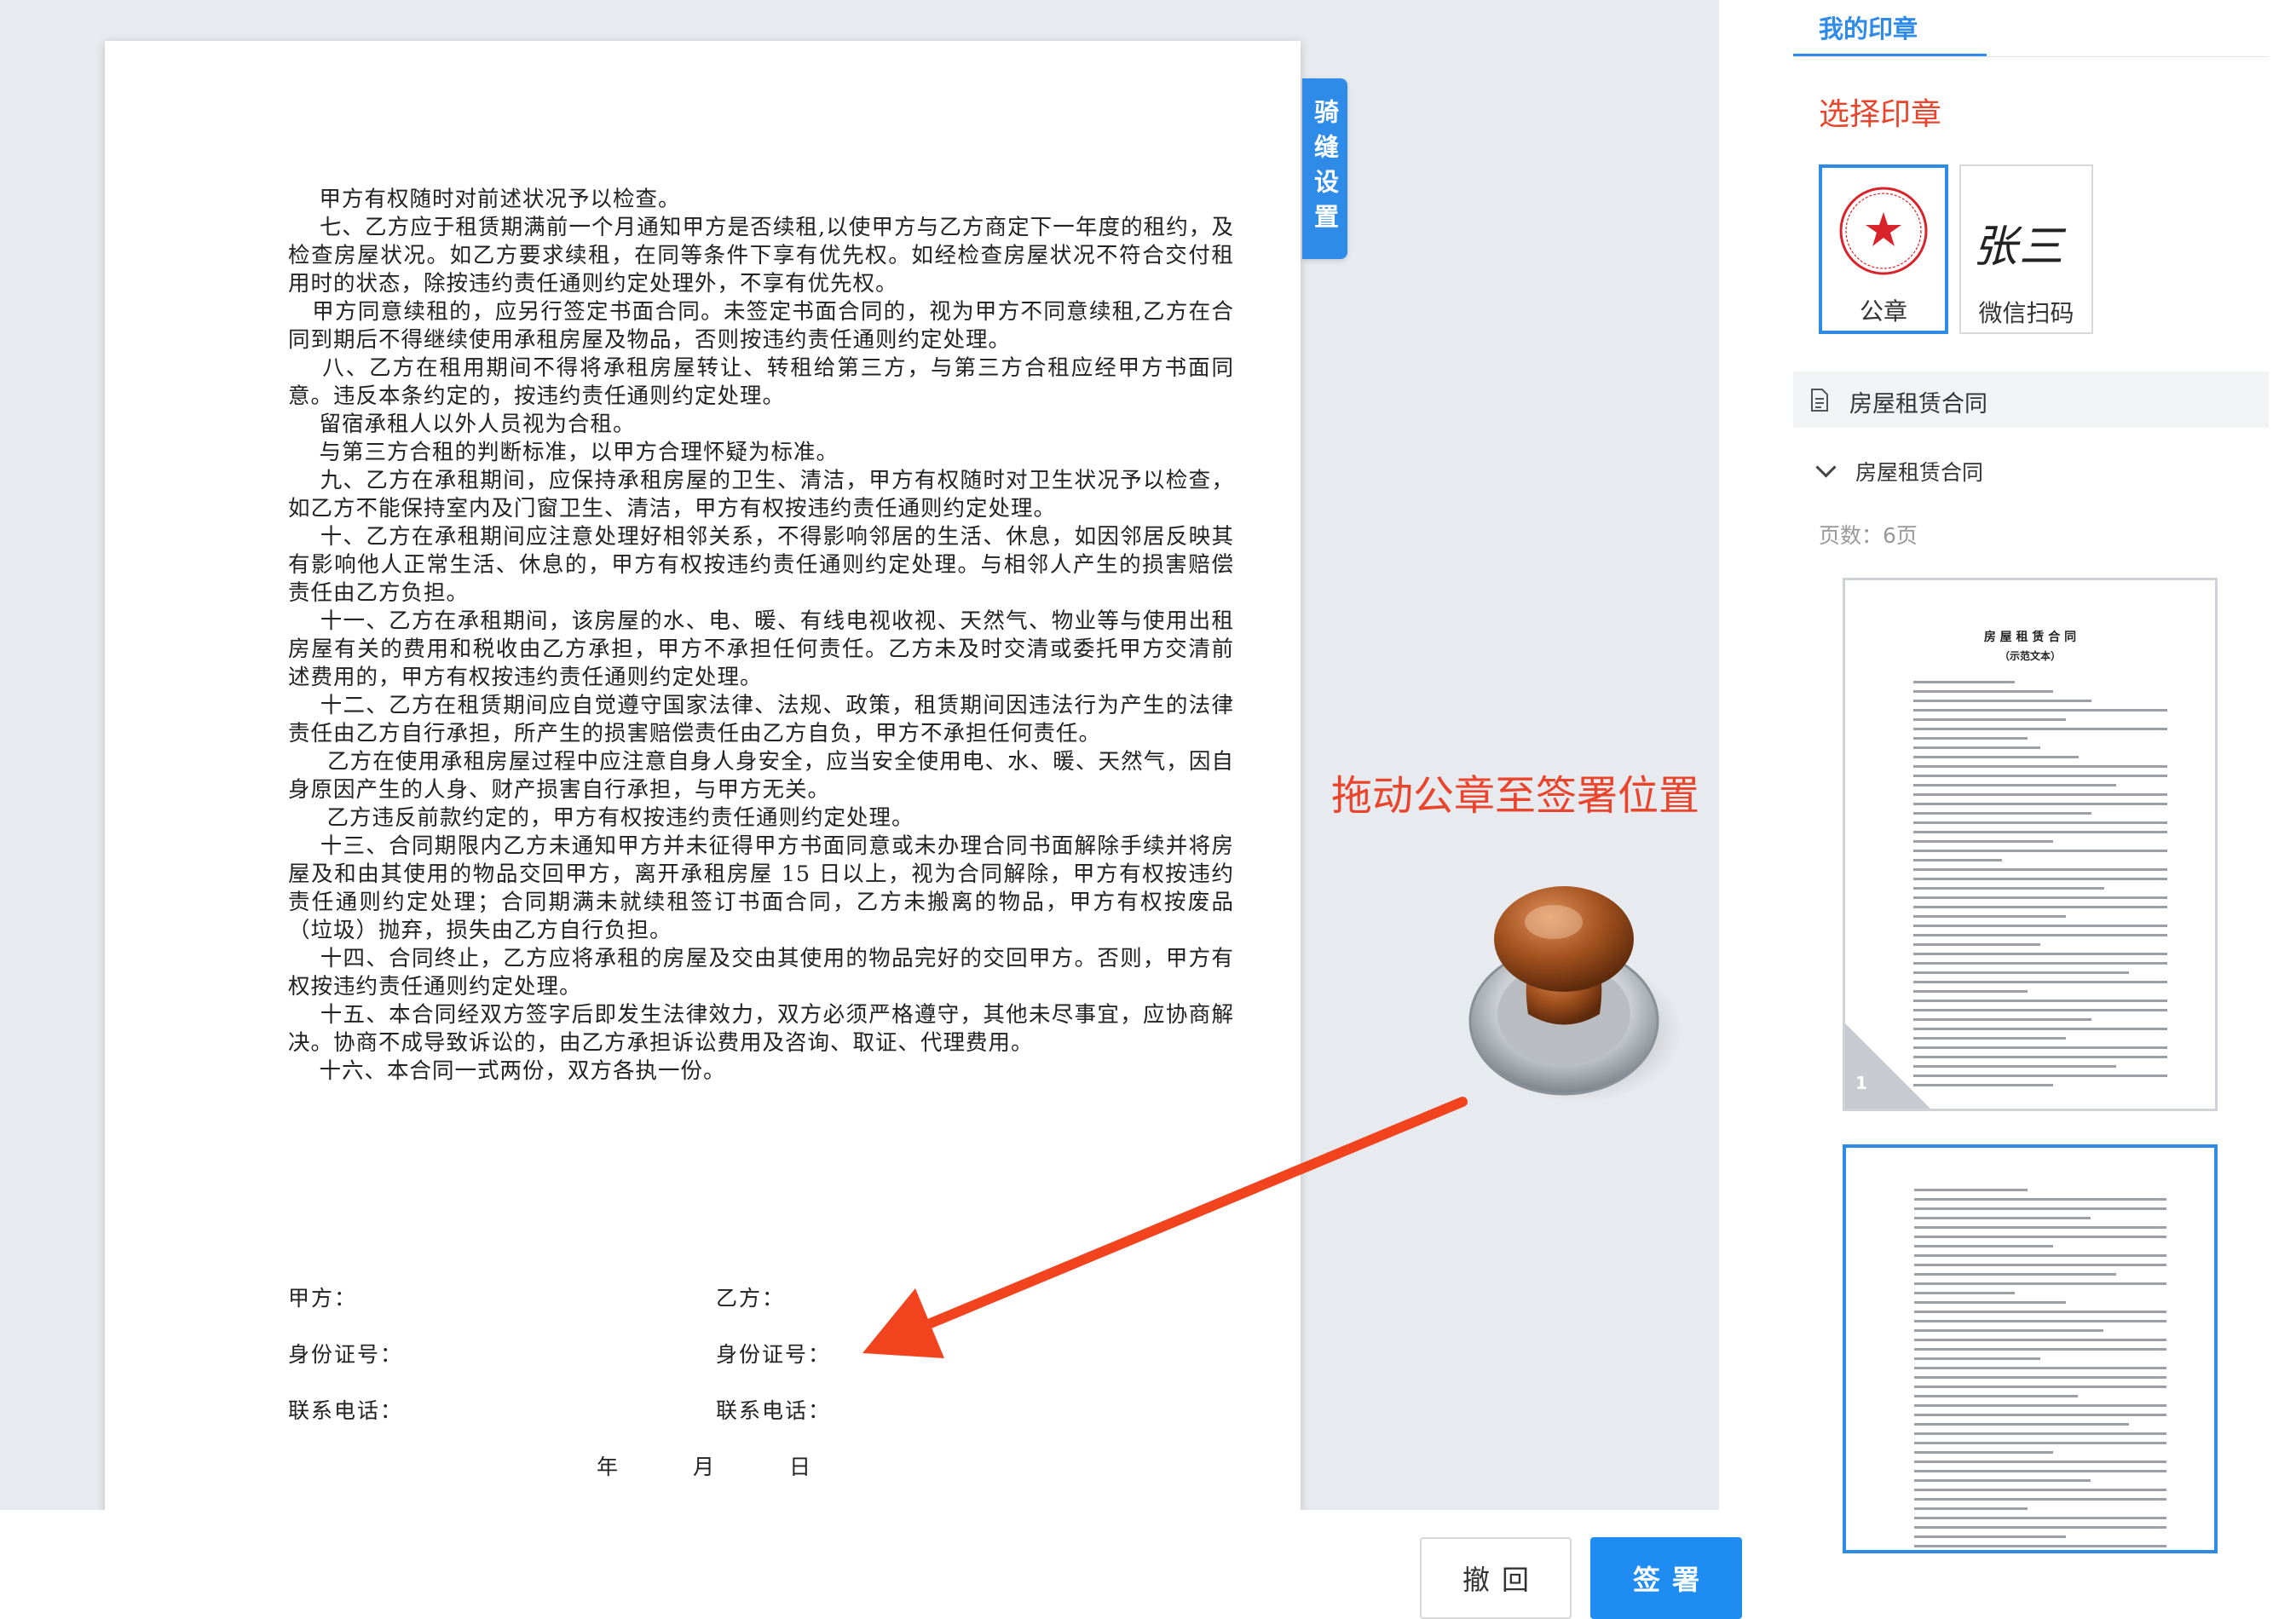 This screenshot has width=2296, height=1619. Describe the element at coordinates (1666, 1578) in the screenshot. I see `sign-button: 签署` at that location.